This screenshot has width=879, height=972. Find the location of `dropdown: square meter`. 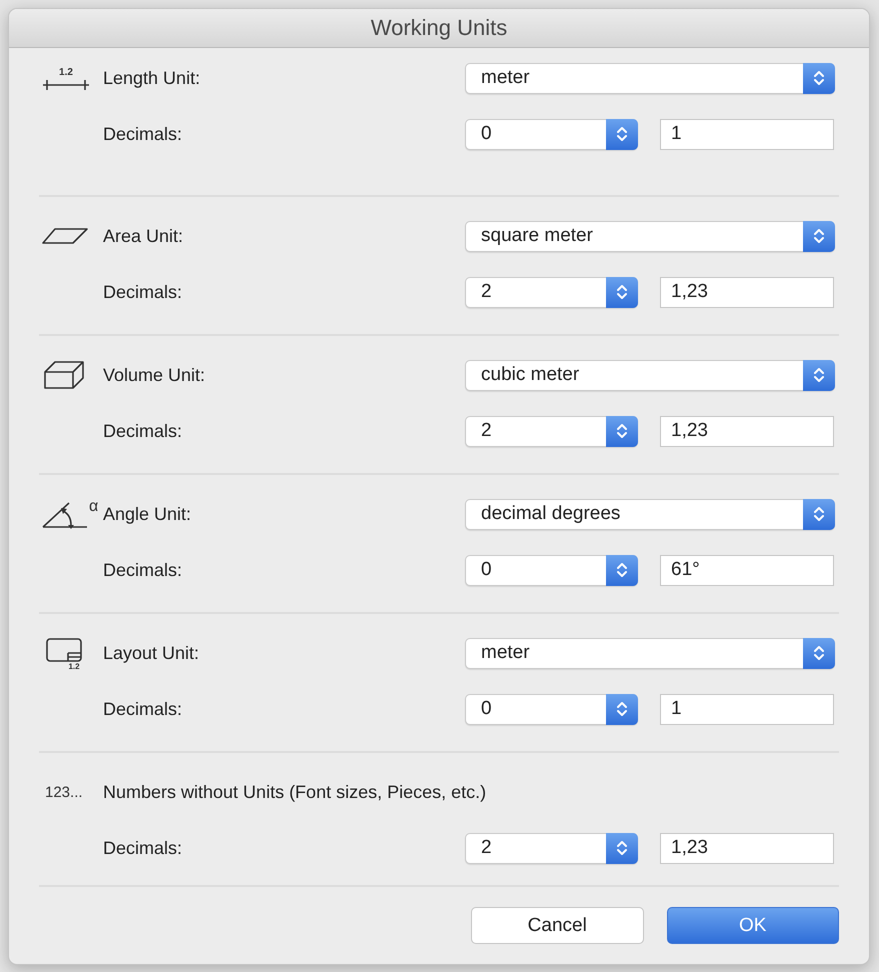

dropdown: square meter is located at coordinates (650, 236).